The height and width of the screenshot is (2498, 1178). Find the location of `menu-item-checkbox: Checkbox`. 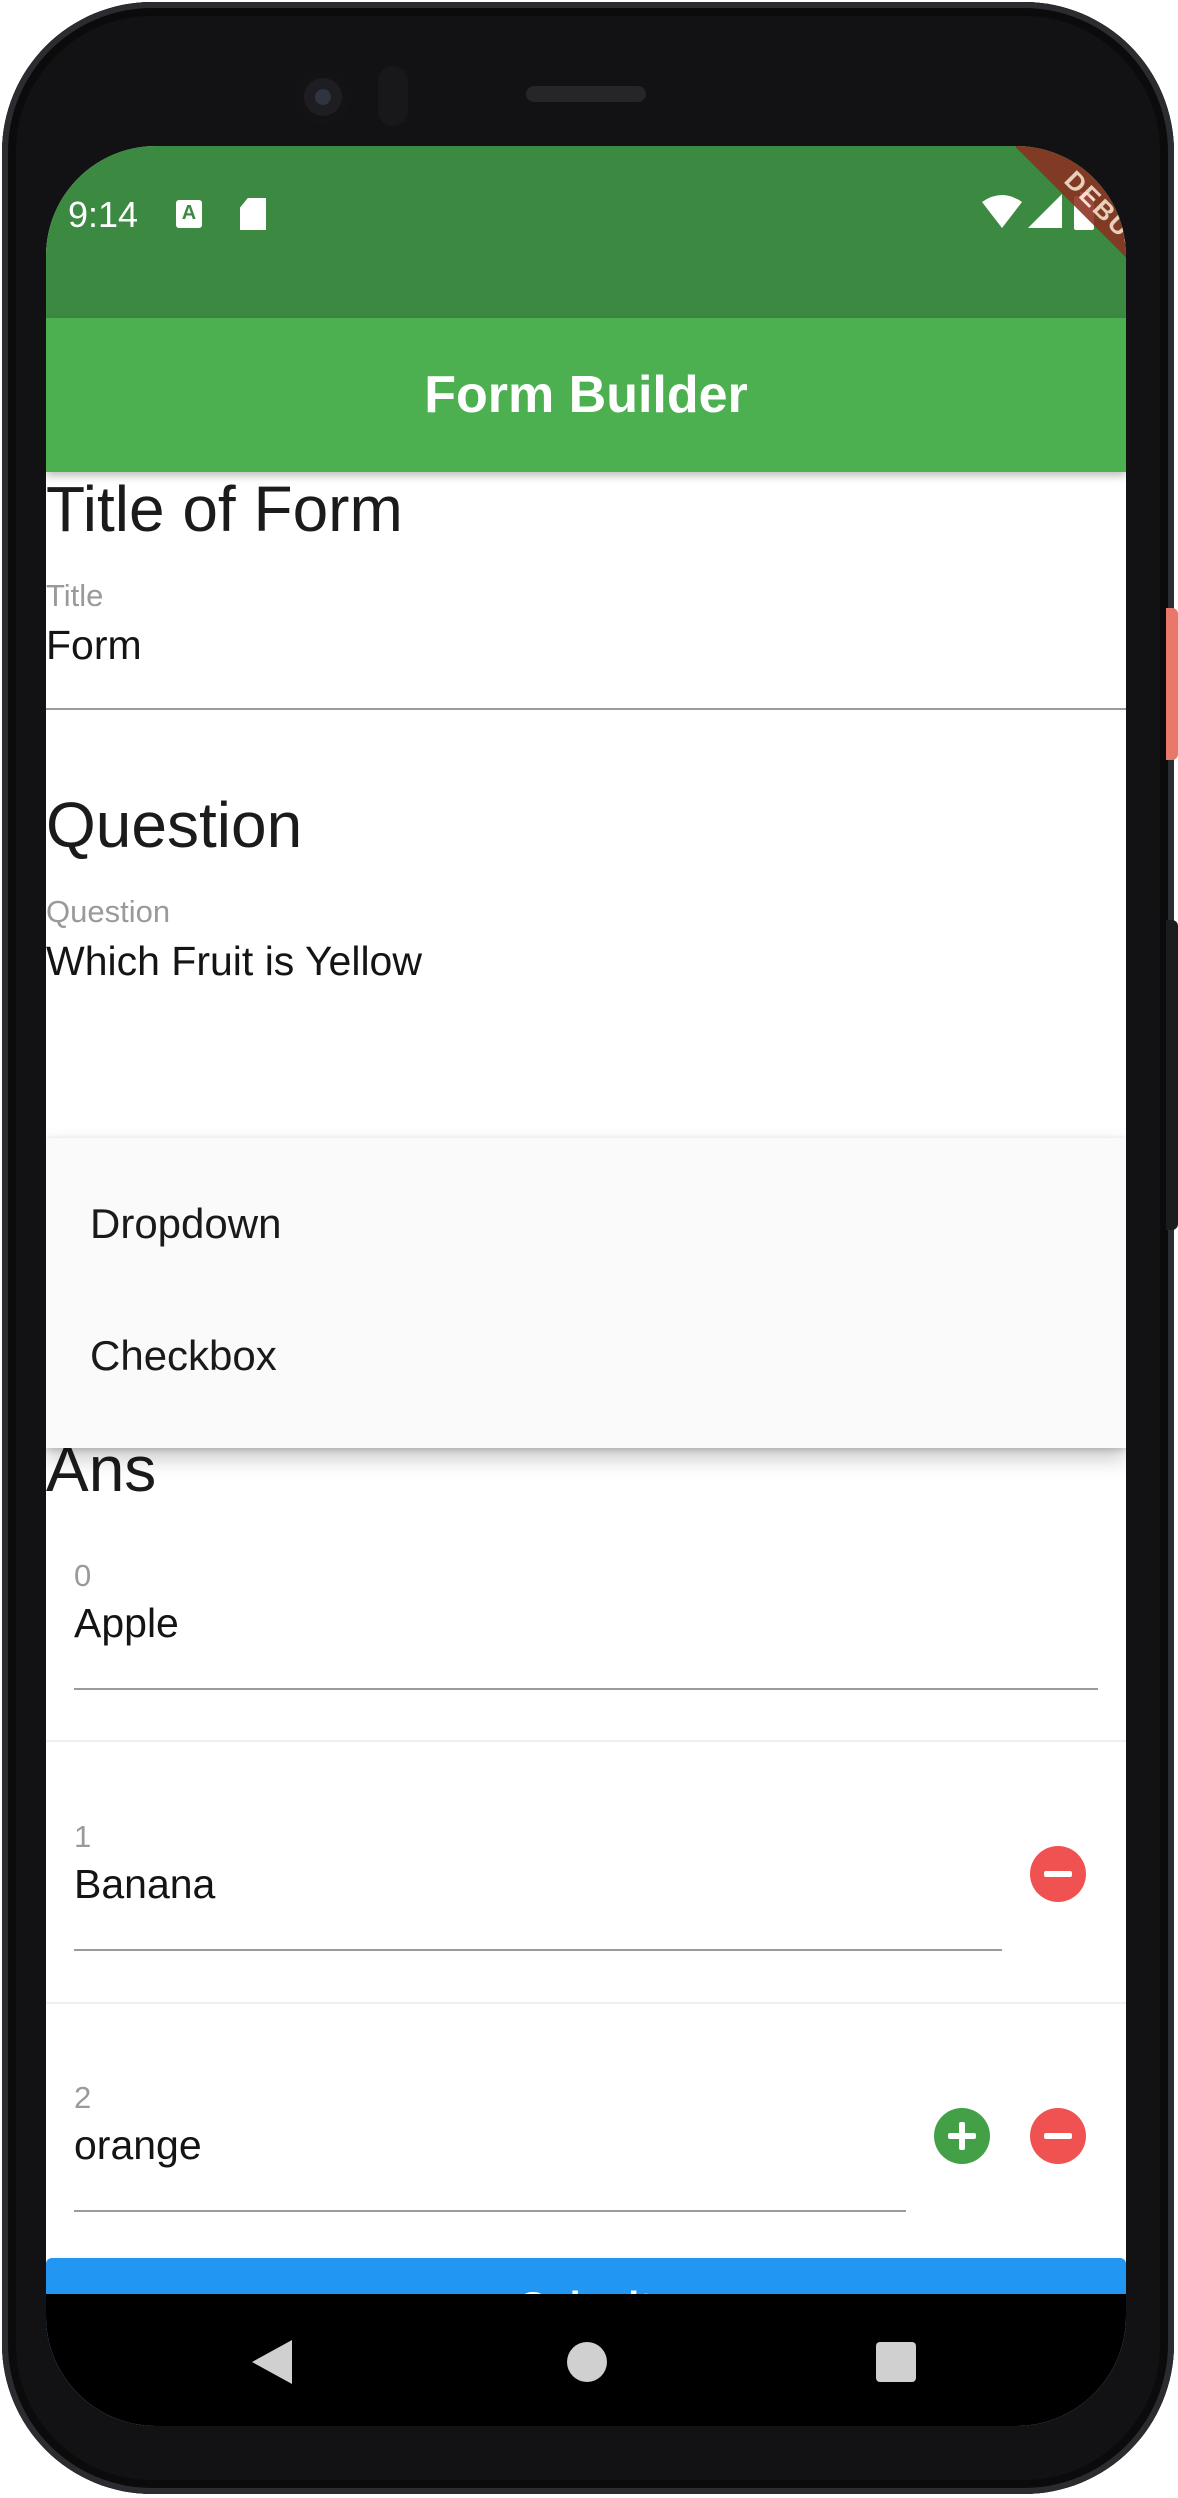

menu-item-checkbox: Checkbox is located at coordinates (183, 1356).